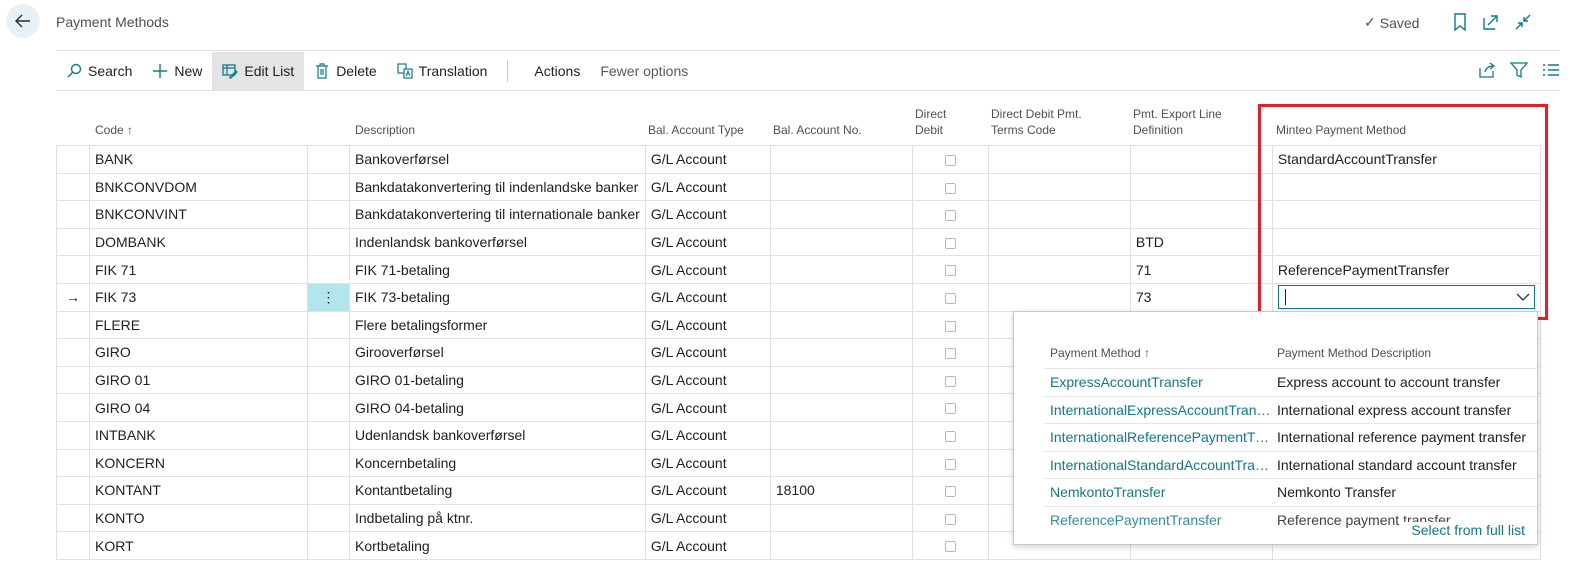  Describe the element at coordinates (1523, 297) in the screenshot. I see `chevron-down-icon` at that location.